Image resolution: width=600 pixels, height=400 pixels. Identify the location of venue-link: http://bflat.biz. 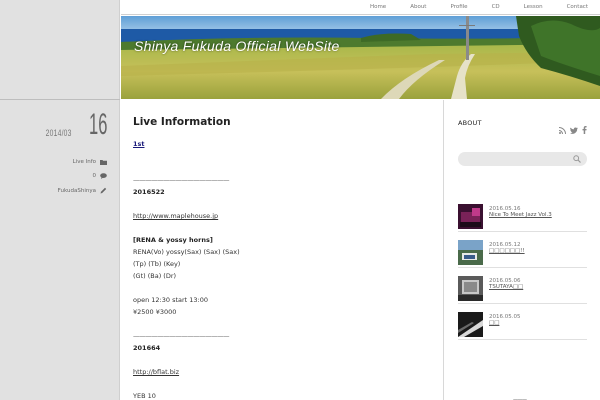
(283, 372).